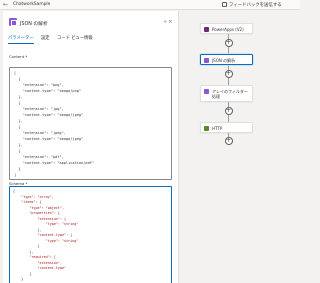  I want to click on schema-line: "type": "array",, so click(33, 196).